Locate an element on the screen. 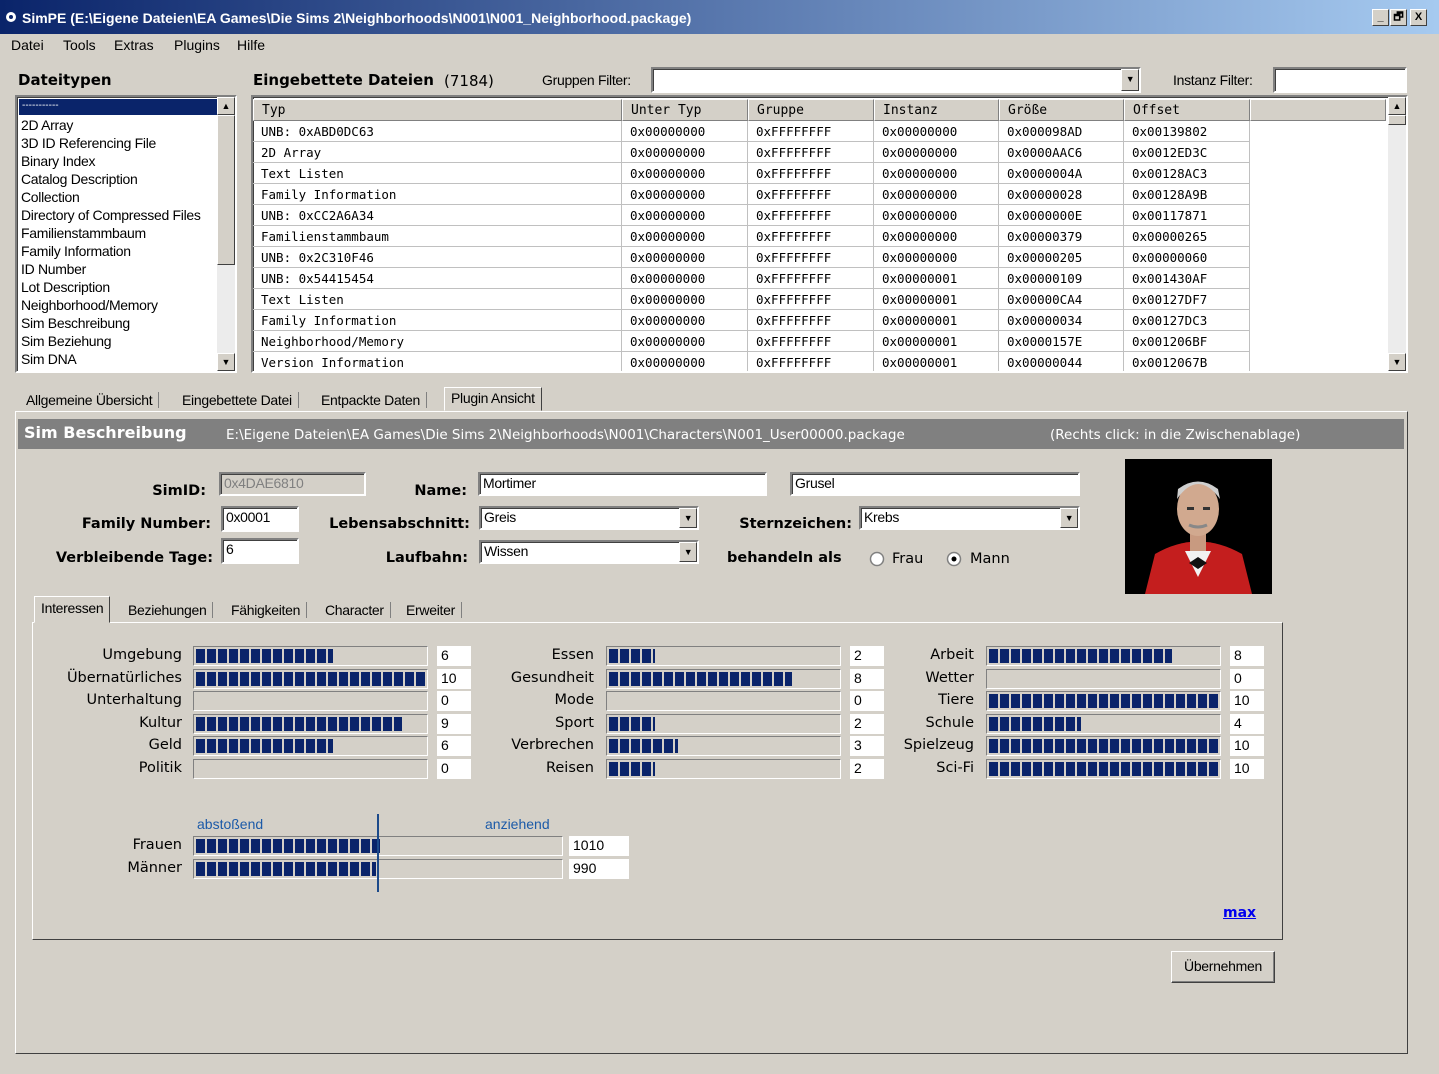 The height and width of the screenshot is (1074, 1439). cell-size: 0x00000CA4 is located at coordinates (1061, 299).